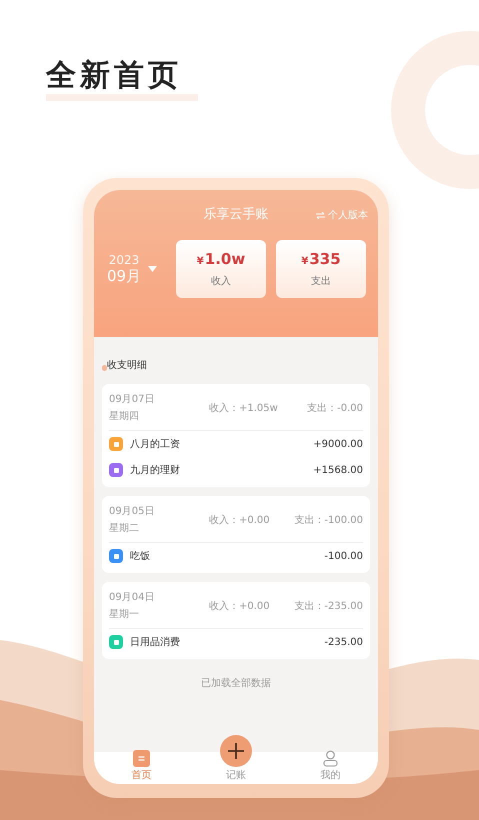 The height and width of the screenshot is (820, 479). What do you see at coordinates (104, 368) in the screenshot?
I see `accent-mark` at bounding box center [104, 368].